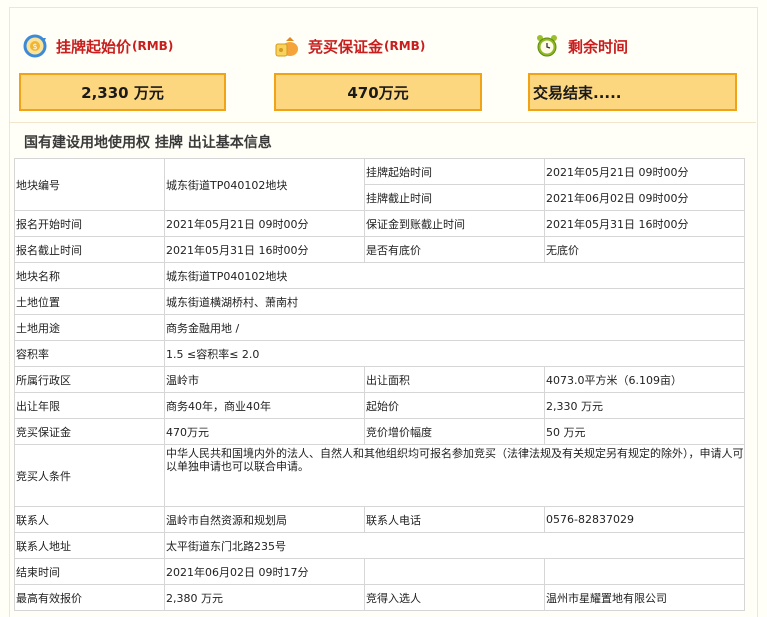 The height and width of the screenshot is (617, 767). Describe the element at coordinates (286, 47) in the screenshot. I see `money-bag-icon` at that location.